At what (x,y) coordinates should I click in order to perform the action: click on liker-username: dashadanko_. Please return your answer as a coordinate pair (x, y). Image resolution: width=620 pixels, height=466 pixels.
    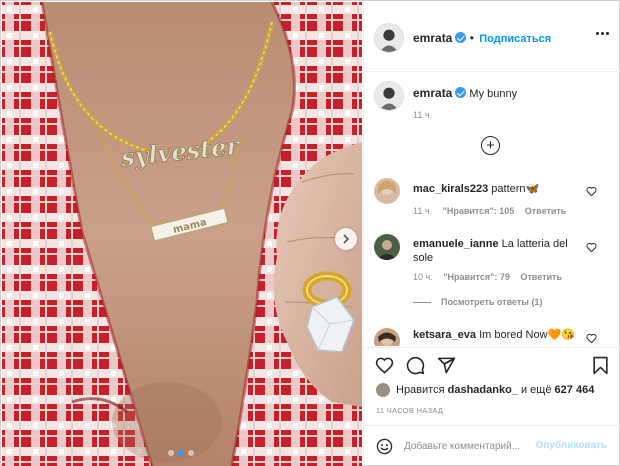
    Looking at the image, I should click on (483, 390).